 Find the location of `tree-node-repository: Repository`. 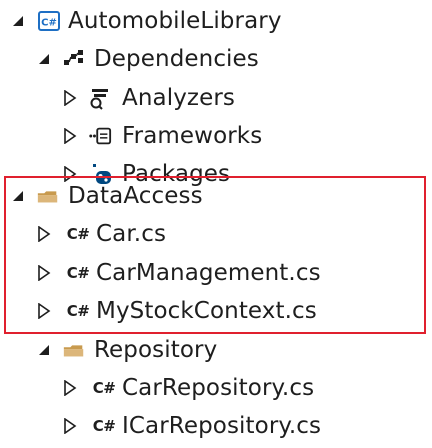

tree-node-repository: Repository is located at coordinates (216, 350).